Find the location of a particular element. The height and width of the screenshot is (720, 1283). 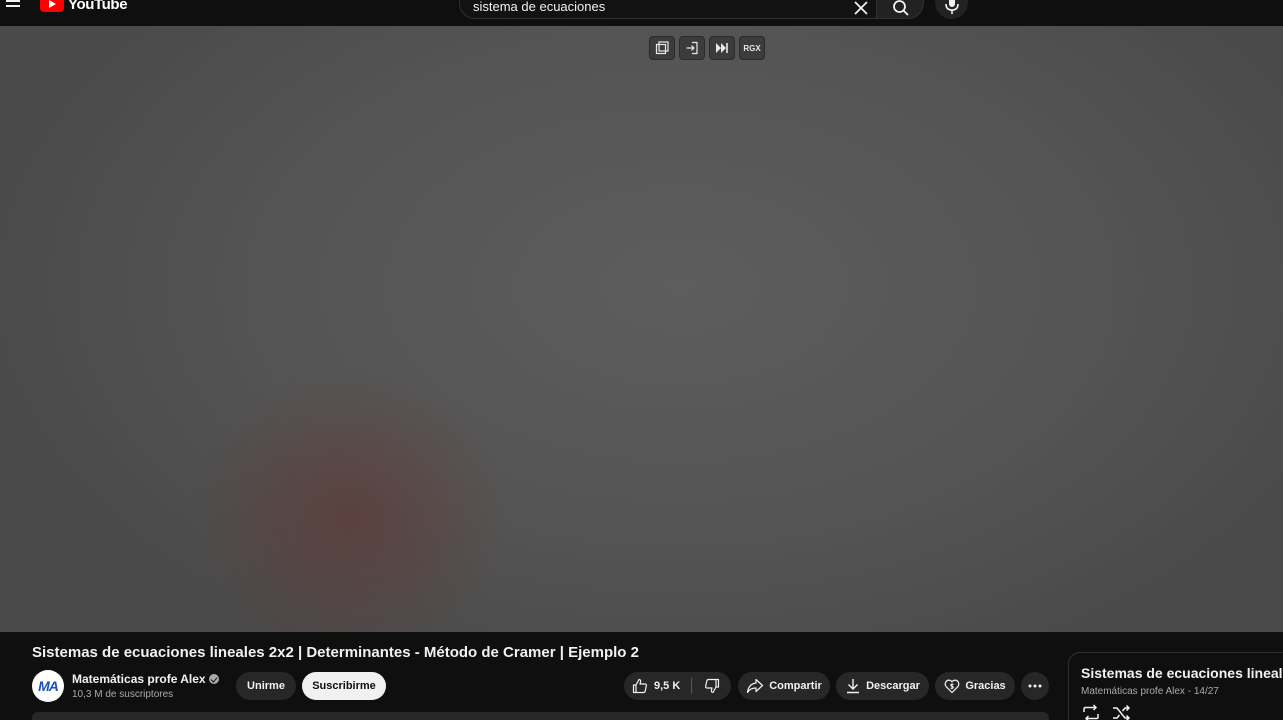

channel-name-text: Matemáticas profe Alex is located at coordinates (139, 679).